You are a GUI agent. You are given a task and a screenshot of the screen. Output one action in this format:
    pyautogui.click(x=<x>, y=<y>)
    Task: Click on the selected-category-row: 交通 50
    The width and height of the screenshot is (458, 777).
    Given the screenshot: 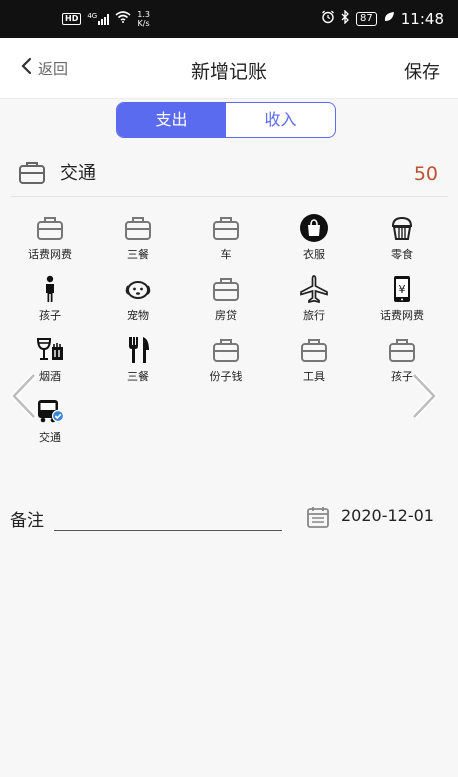 What is the action you would take?
    pyautogui.click(x=229, y=174)
    